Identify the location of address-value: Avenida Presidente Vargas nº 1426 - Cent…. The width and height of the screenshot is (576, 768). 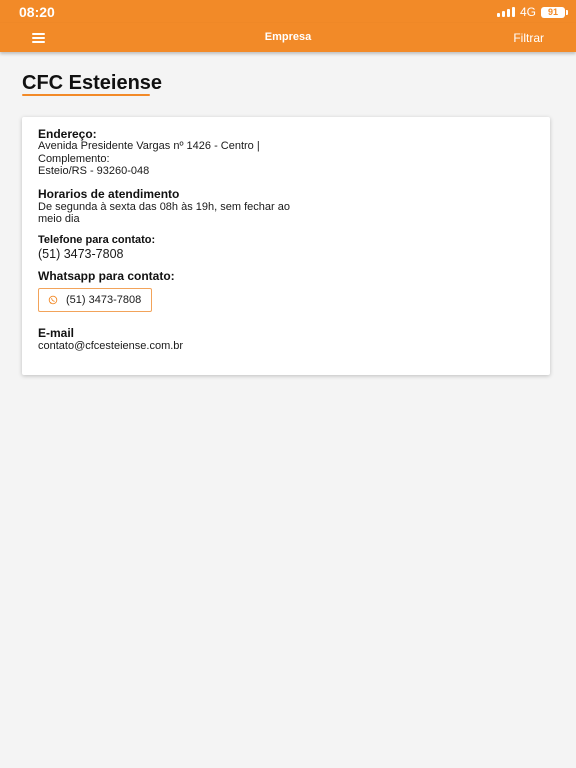
(149, 146).